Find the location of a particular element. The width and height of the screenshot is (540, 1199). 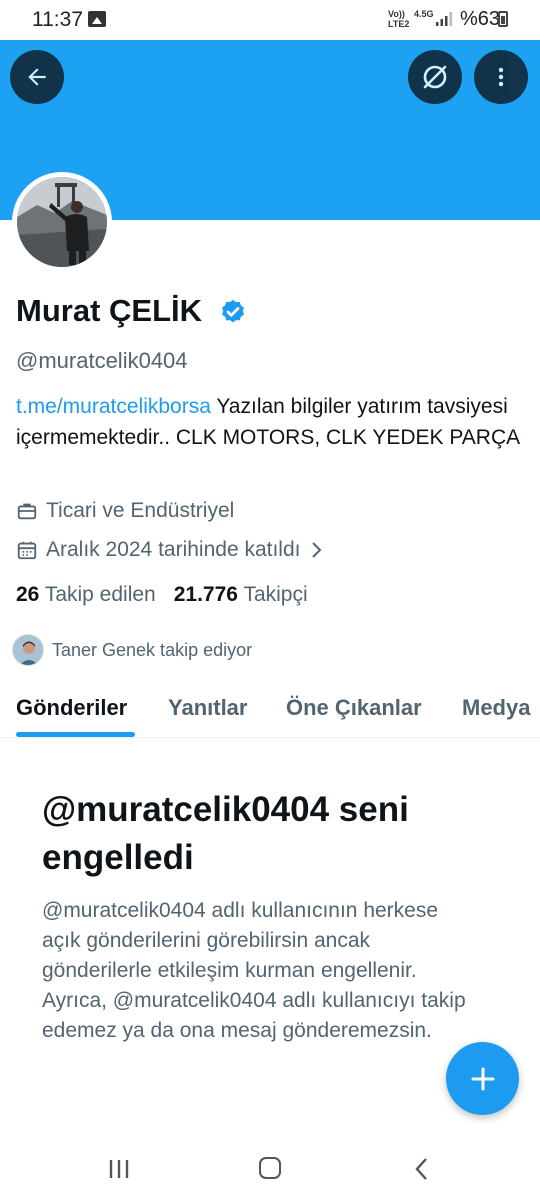

tab-media: Medya is located at coordinates (496, 708).